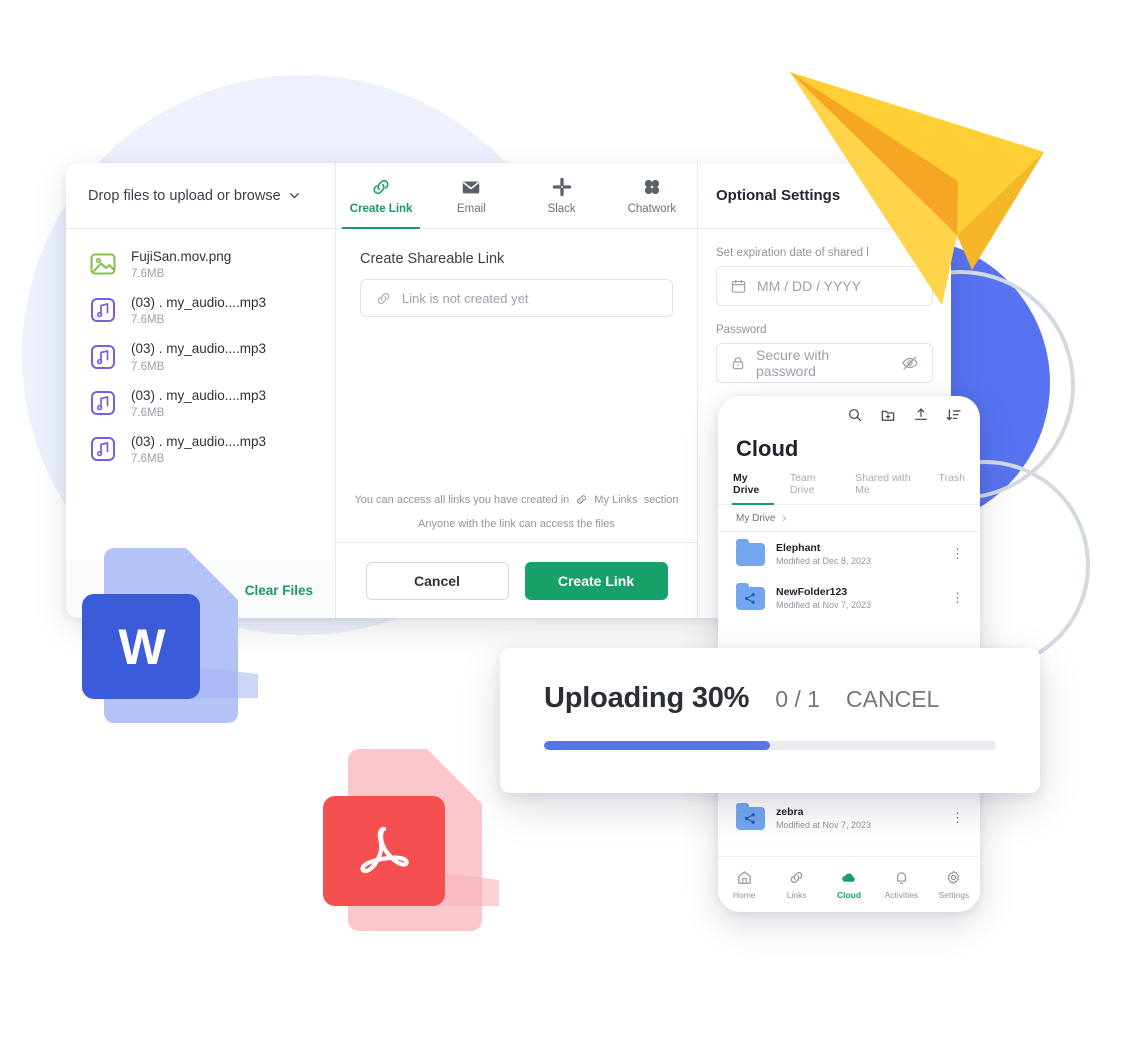 The height and width of the screenshot is (1049, 1121). What do you see at coordinates (849, 554) in the screenshot?
I see `list-item: Elephant Modified at Dec 8, 2023 ⋮` at bounding box center [849, 554].